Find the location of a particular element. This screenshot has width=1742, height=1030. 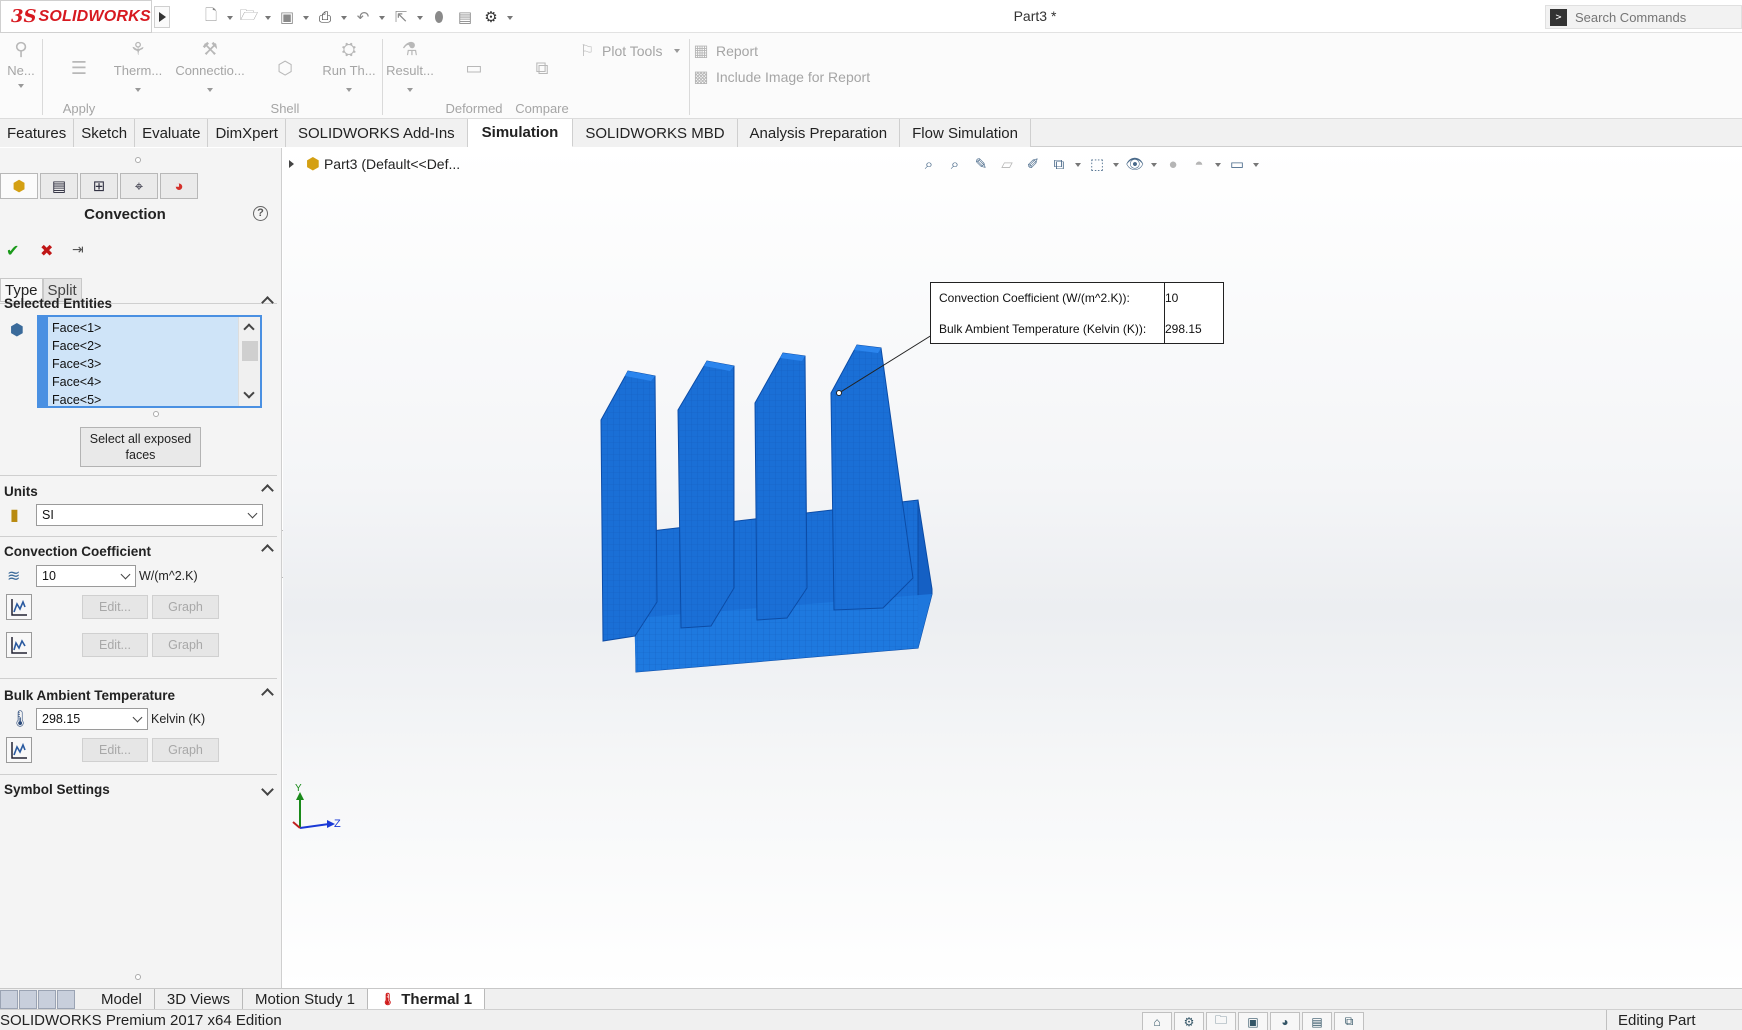

include-image-button: ▩ Include Image for Report is located at coordinates (781, 77).